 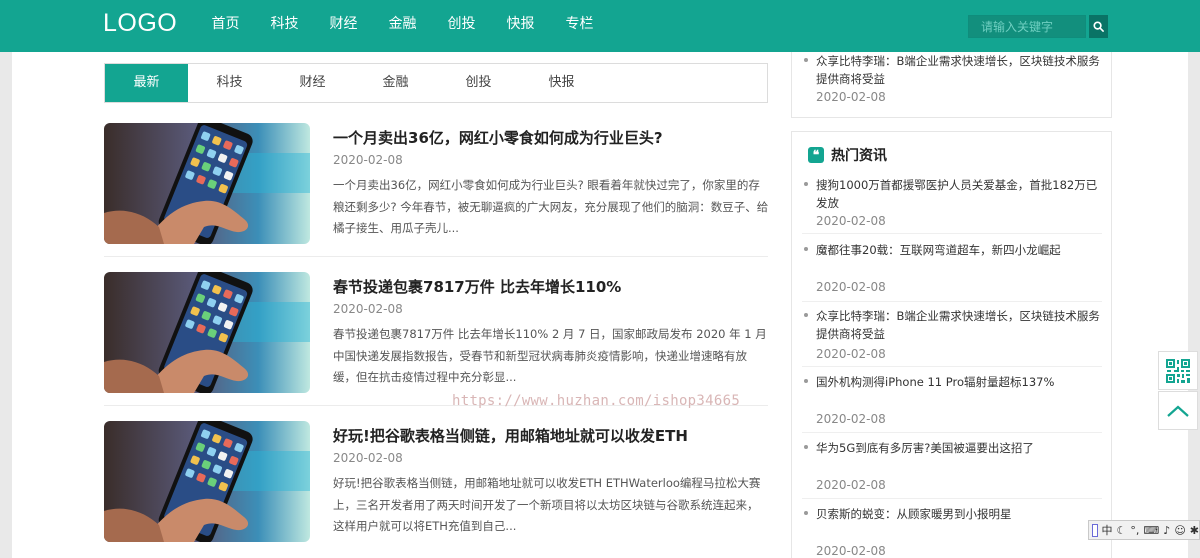 What do you see at coordinates (1027, 26) in the screenshot?
I see `search-input` at bounding box center [1027, 26].